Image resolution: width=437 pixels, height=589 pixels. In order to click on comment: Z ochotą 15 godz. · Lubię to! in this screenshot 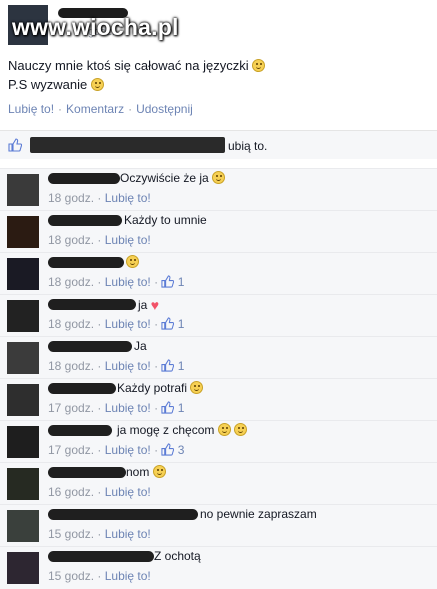, I will do `click(218, 567)`.